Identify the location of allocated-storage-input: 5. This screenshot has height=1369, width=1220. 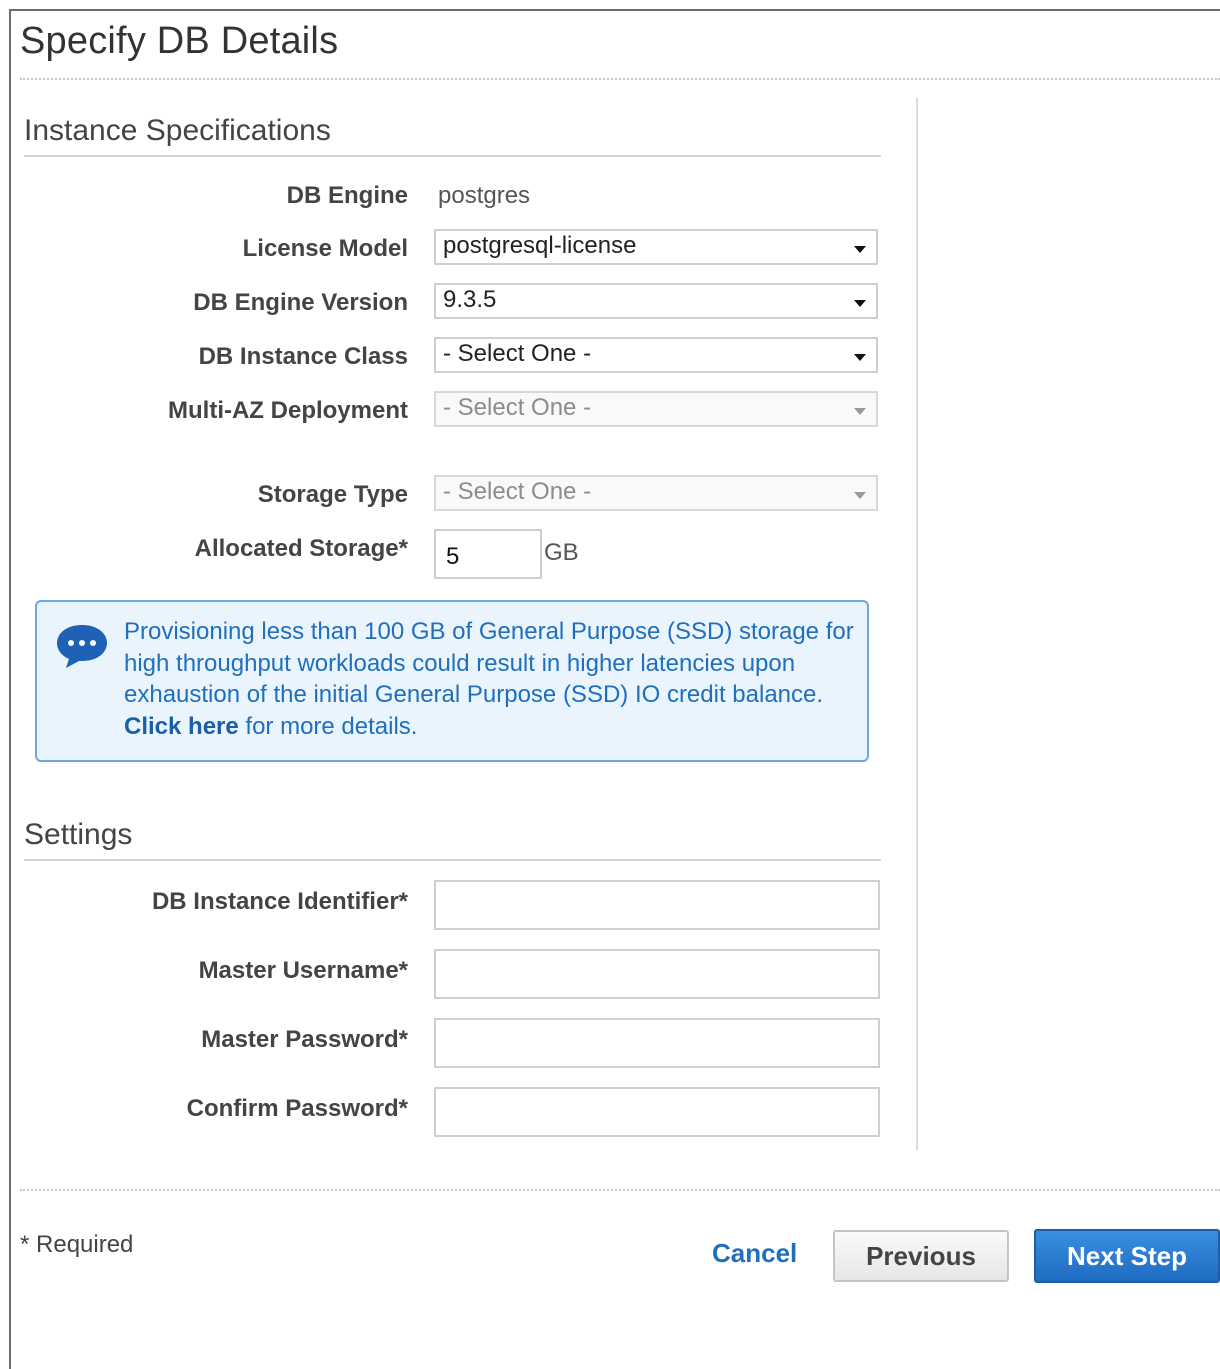
(488, 554).